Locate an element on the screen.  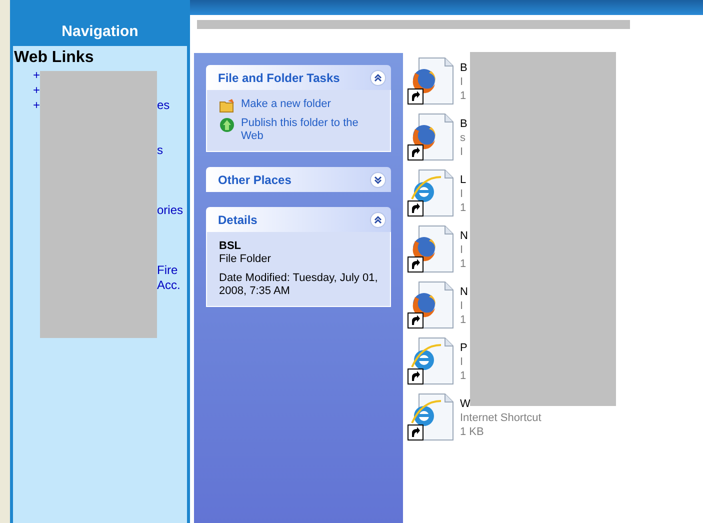
task-link: Publish this folder to the Web is located at coordinates (306, 130).